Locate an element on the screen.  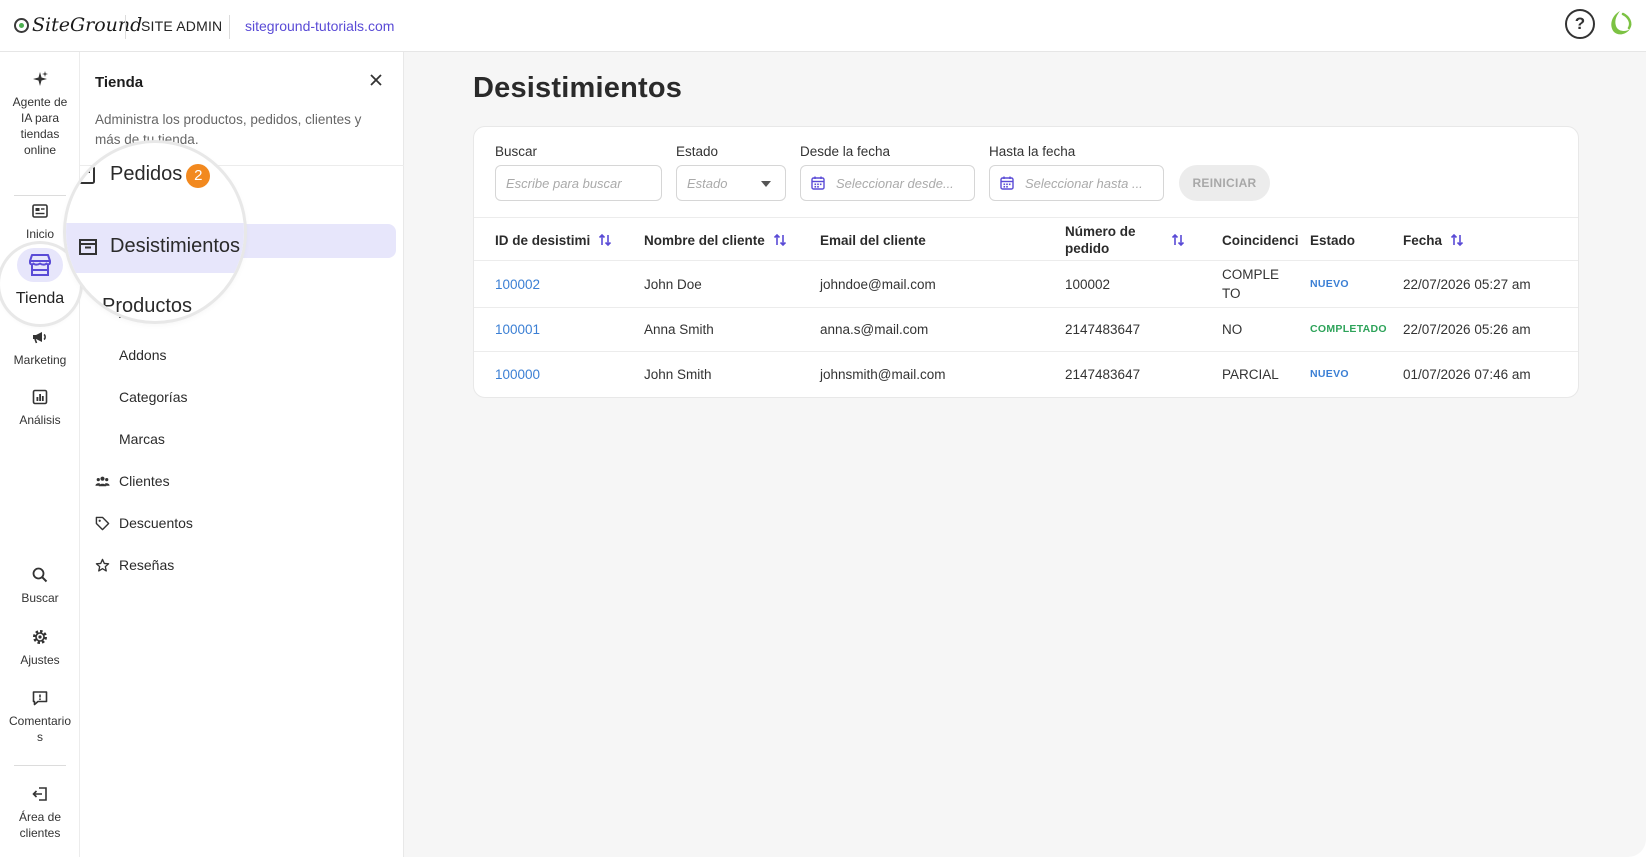
column-header-date: Fecha is located at coordinates (1433, 240).